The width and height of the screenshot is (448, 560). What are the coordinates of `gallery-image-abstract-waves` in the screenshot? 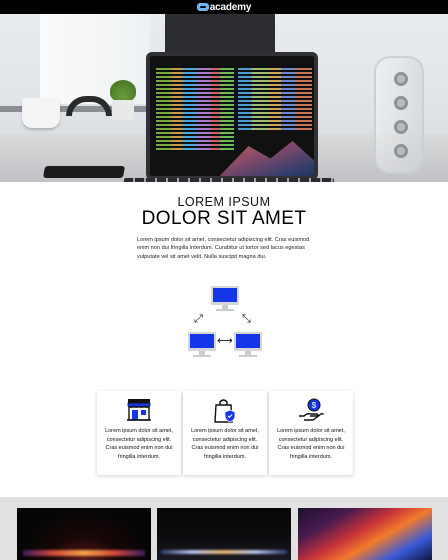 It's located at (365, 534).